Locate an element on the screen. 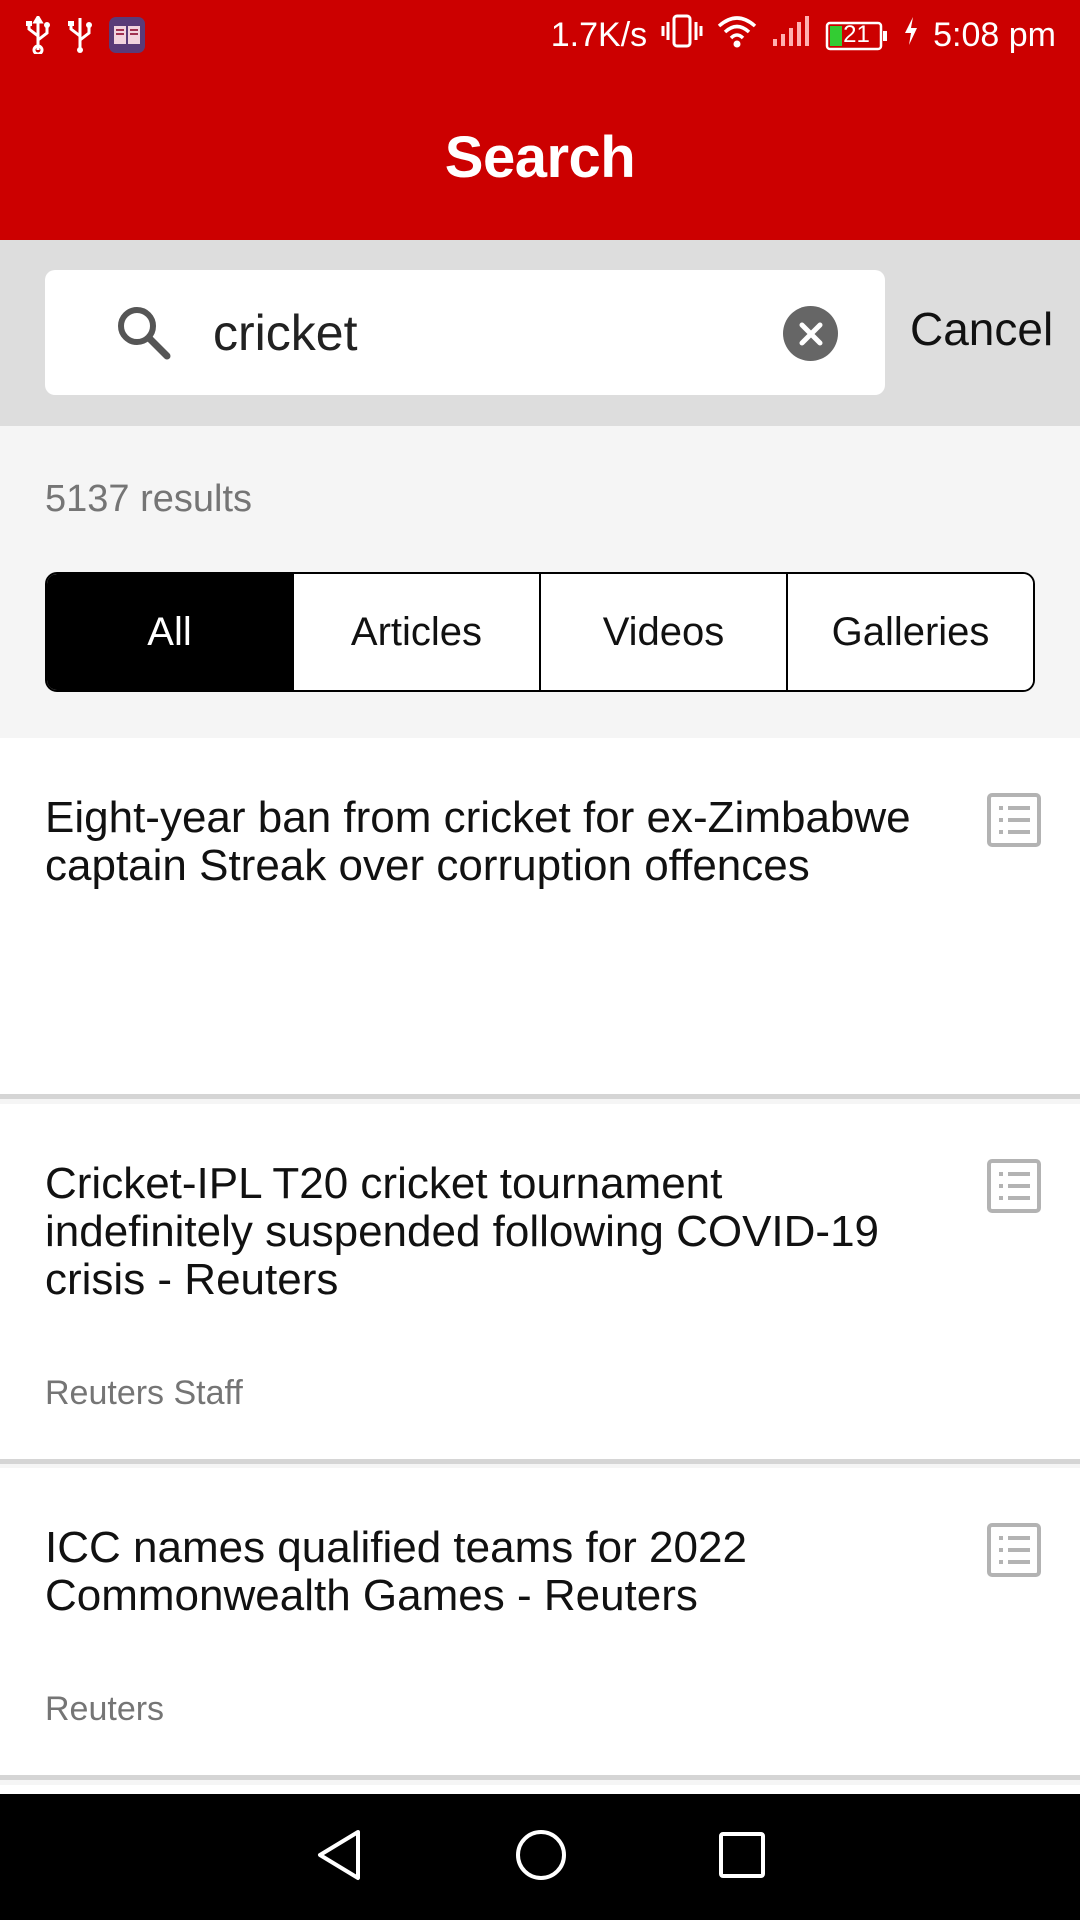 Image resolution: width=1080 pixels, height=1920 pixels. search-icon is located at coordinates (143, 334).